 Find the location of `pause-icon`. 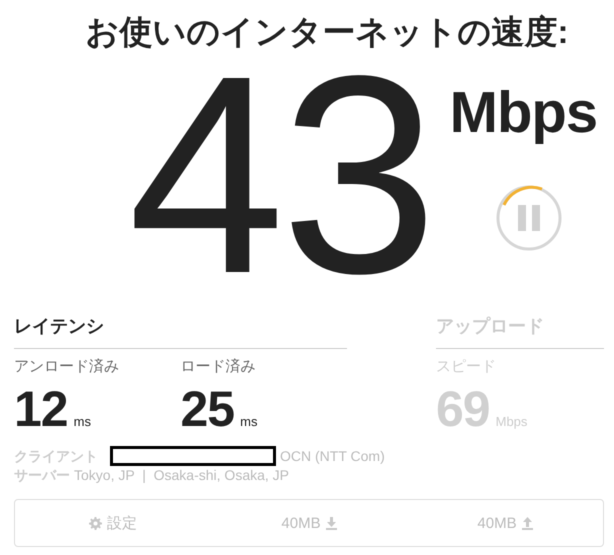

pause-icon is located at coordinates (529, 218).